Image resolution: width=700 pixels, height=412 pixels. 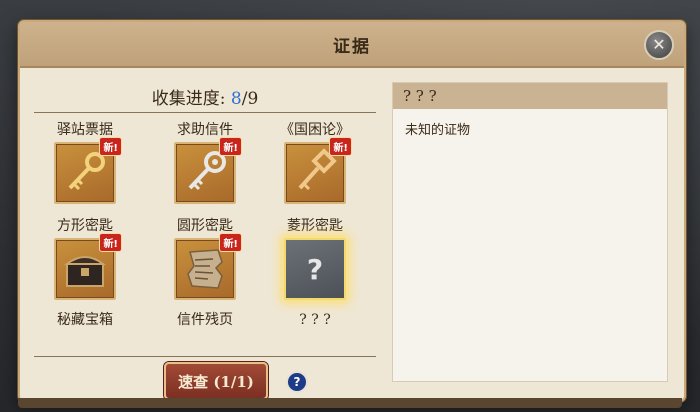 What do you see at coordinates (85, 226) in the screenshot?
I see `item-label: 方形密匙` at bounding box center [85, 226].